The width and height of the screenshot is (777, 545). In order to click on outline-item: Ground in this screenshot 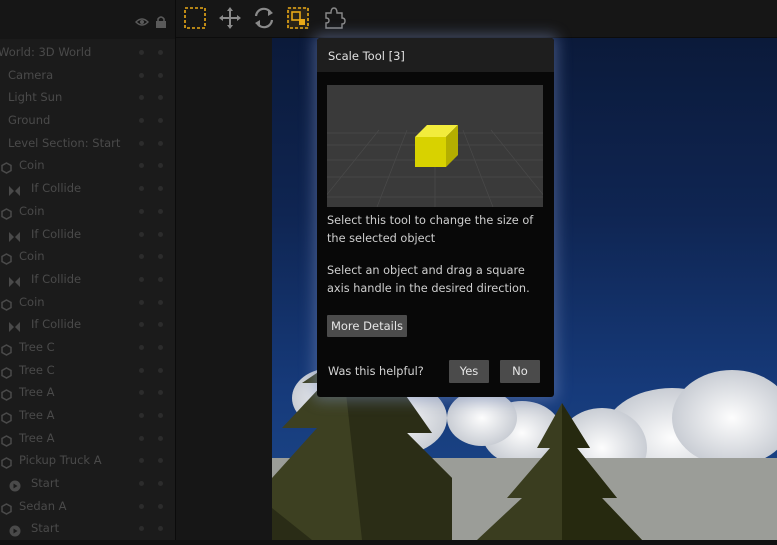, I will do `click(87, 120)`.